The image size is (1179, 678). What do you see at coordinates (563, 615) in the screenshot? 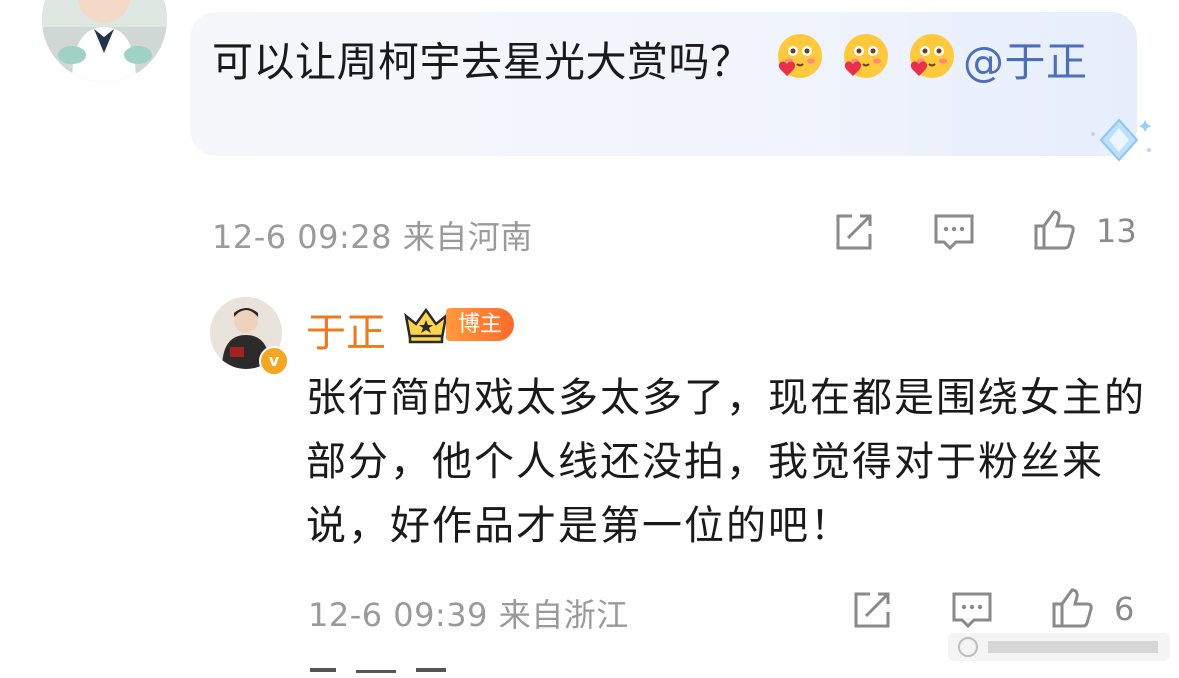
I see `reply-location: 来自浙江` at bounding box center [563, 615].